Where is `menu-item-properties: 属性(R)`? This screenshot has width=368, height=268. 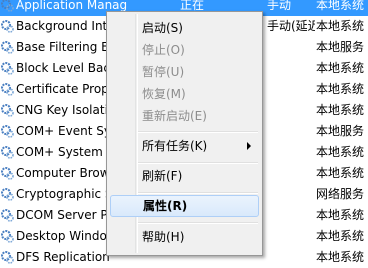 menu-item-properties: 属性(R) is located at coordinates (184, 206).